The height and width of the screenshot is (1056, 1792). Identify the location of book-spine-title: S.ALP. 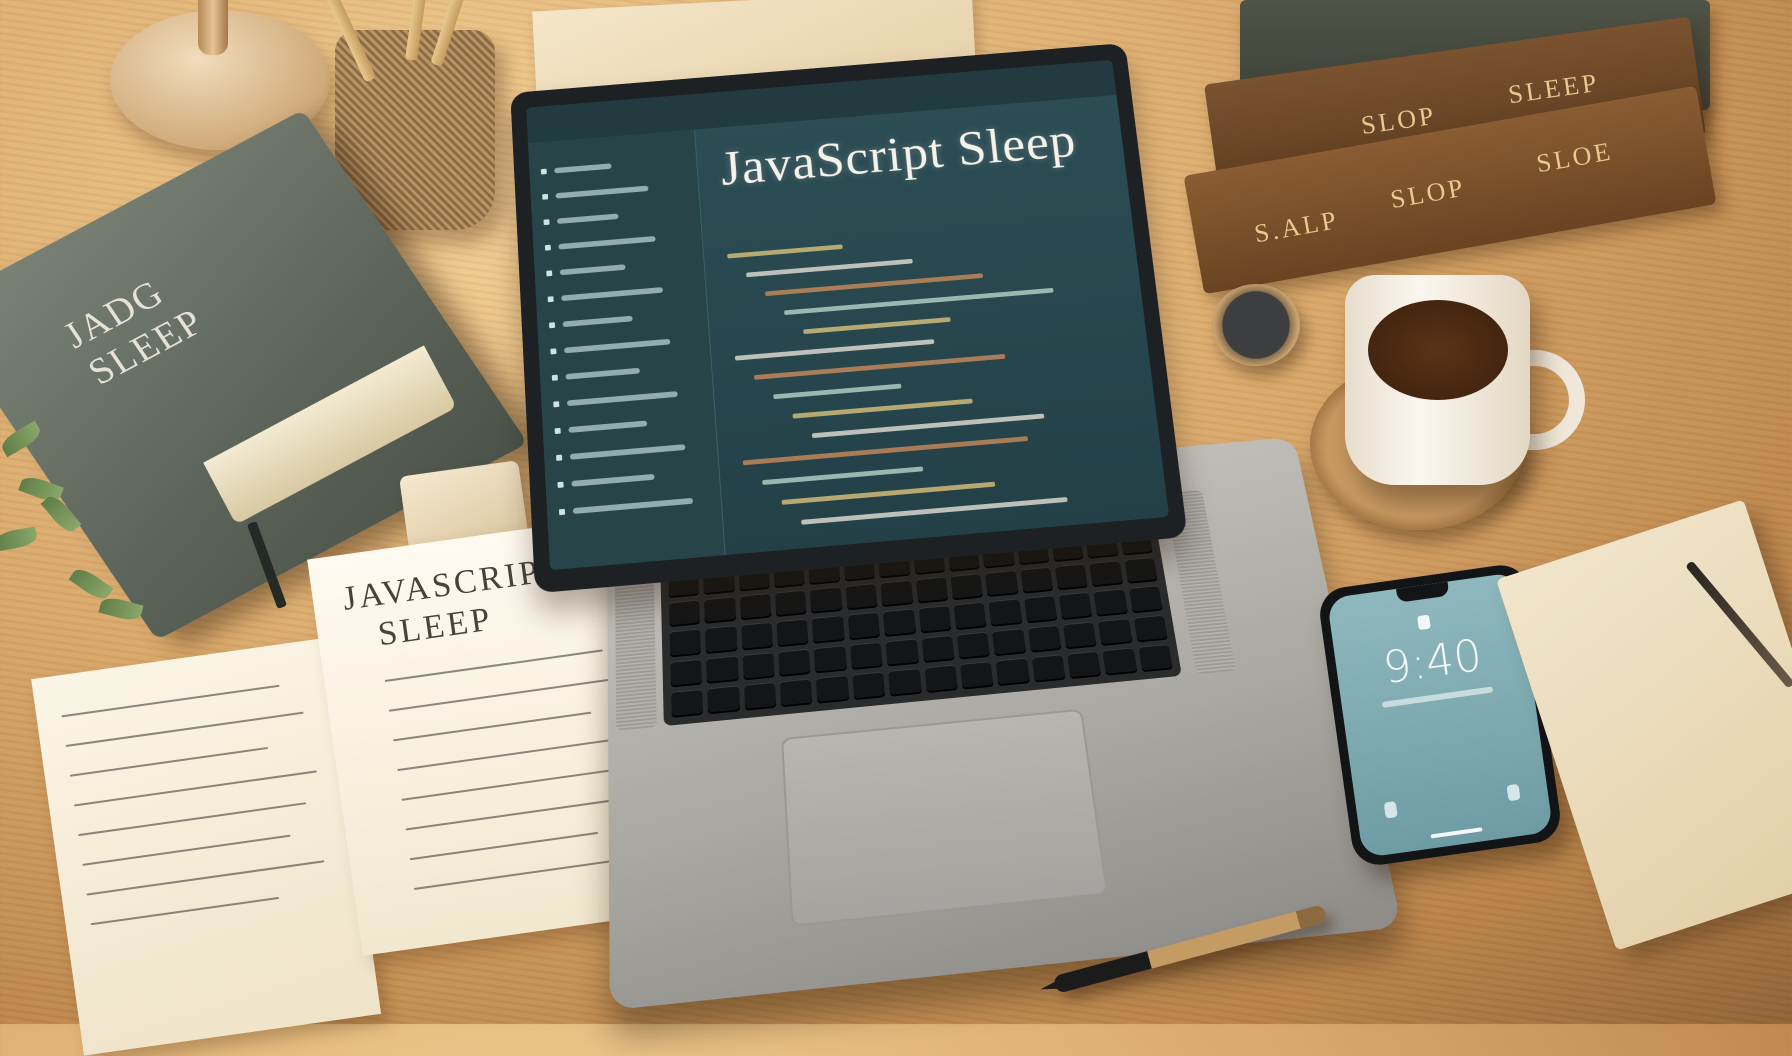
(1296, 227).